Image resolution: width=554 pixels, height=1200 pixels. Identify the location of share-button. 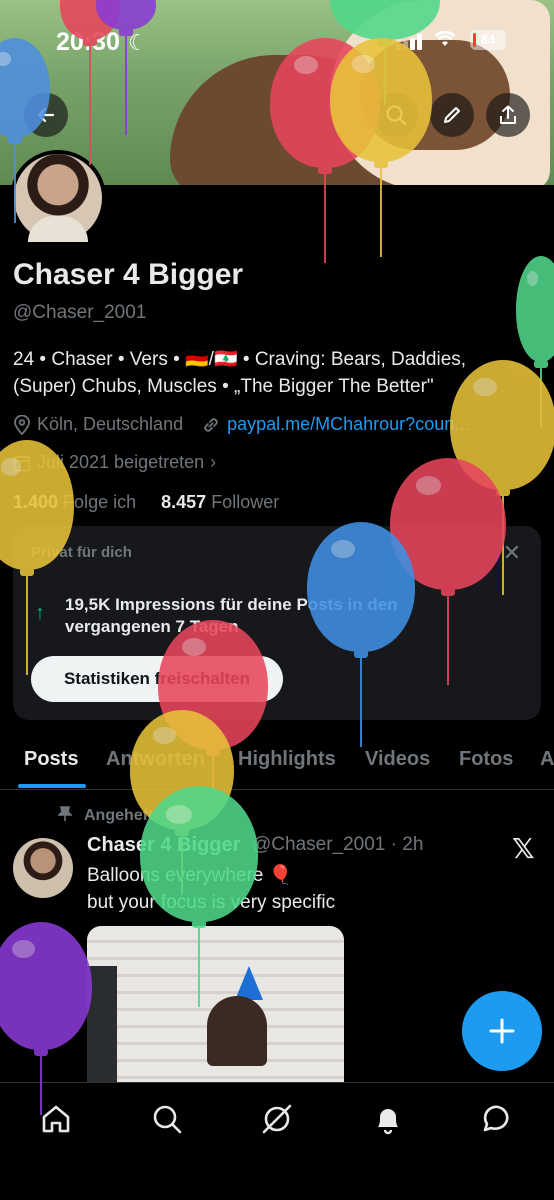
(508, 115).